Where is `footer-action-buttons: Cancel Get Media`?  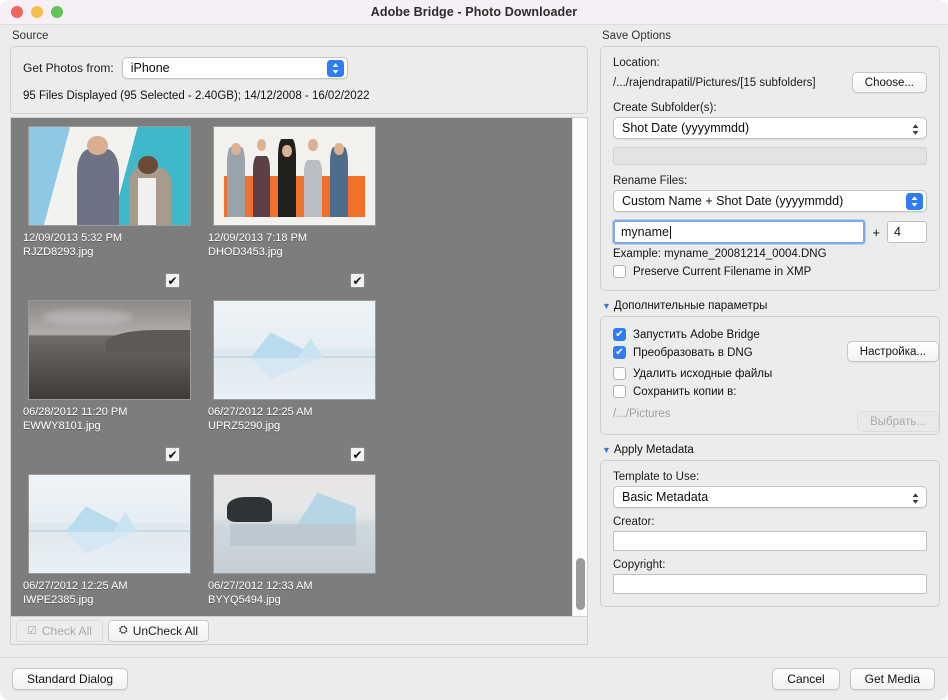
footer-action-buttons: Cancel Get Media is located at coordinates (853, 679).